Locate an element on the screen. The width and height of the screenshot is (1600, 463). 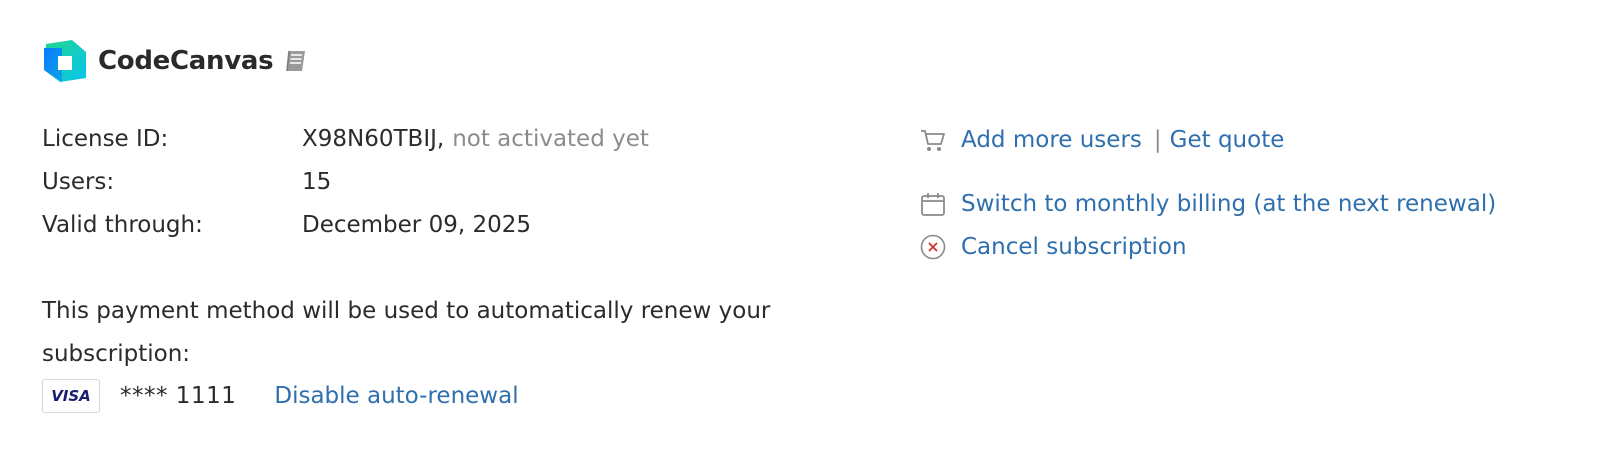
add-users-row: Add more users | Get quote is located at coordinates (1101, 140).